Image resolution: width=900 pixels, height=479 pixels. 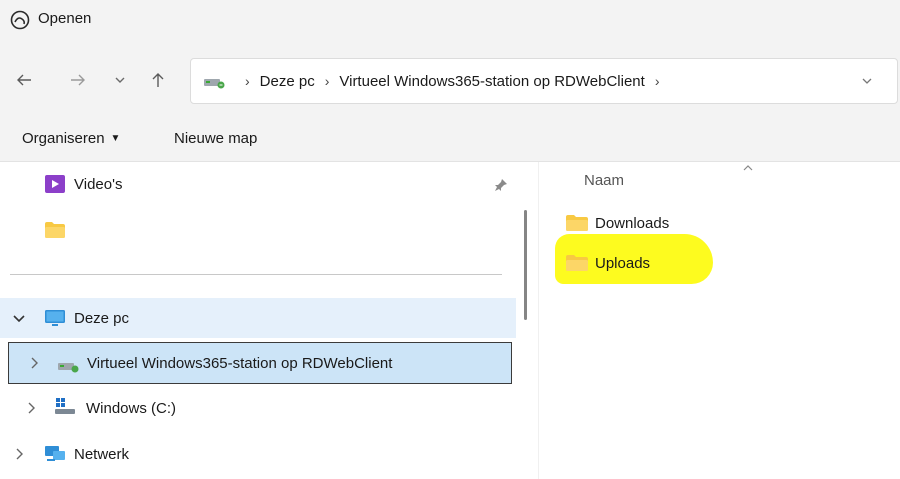 I want to click on nav-item-label: Deze pc, so click(x=102, y=318).